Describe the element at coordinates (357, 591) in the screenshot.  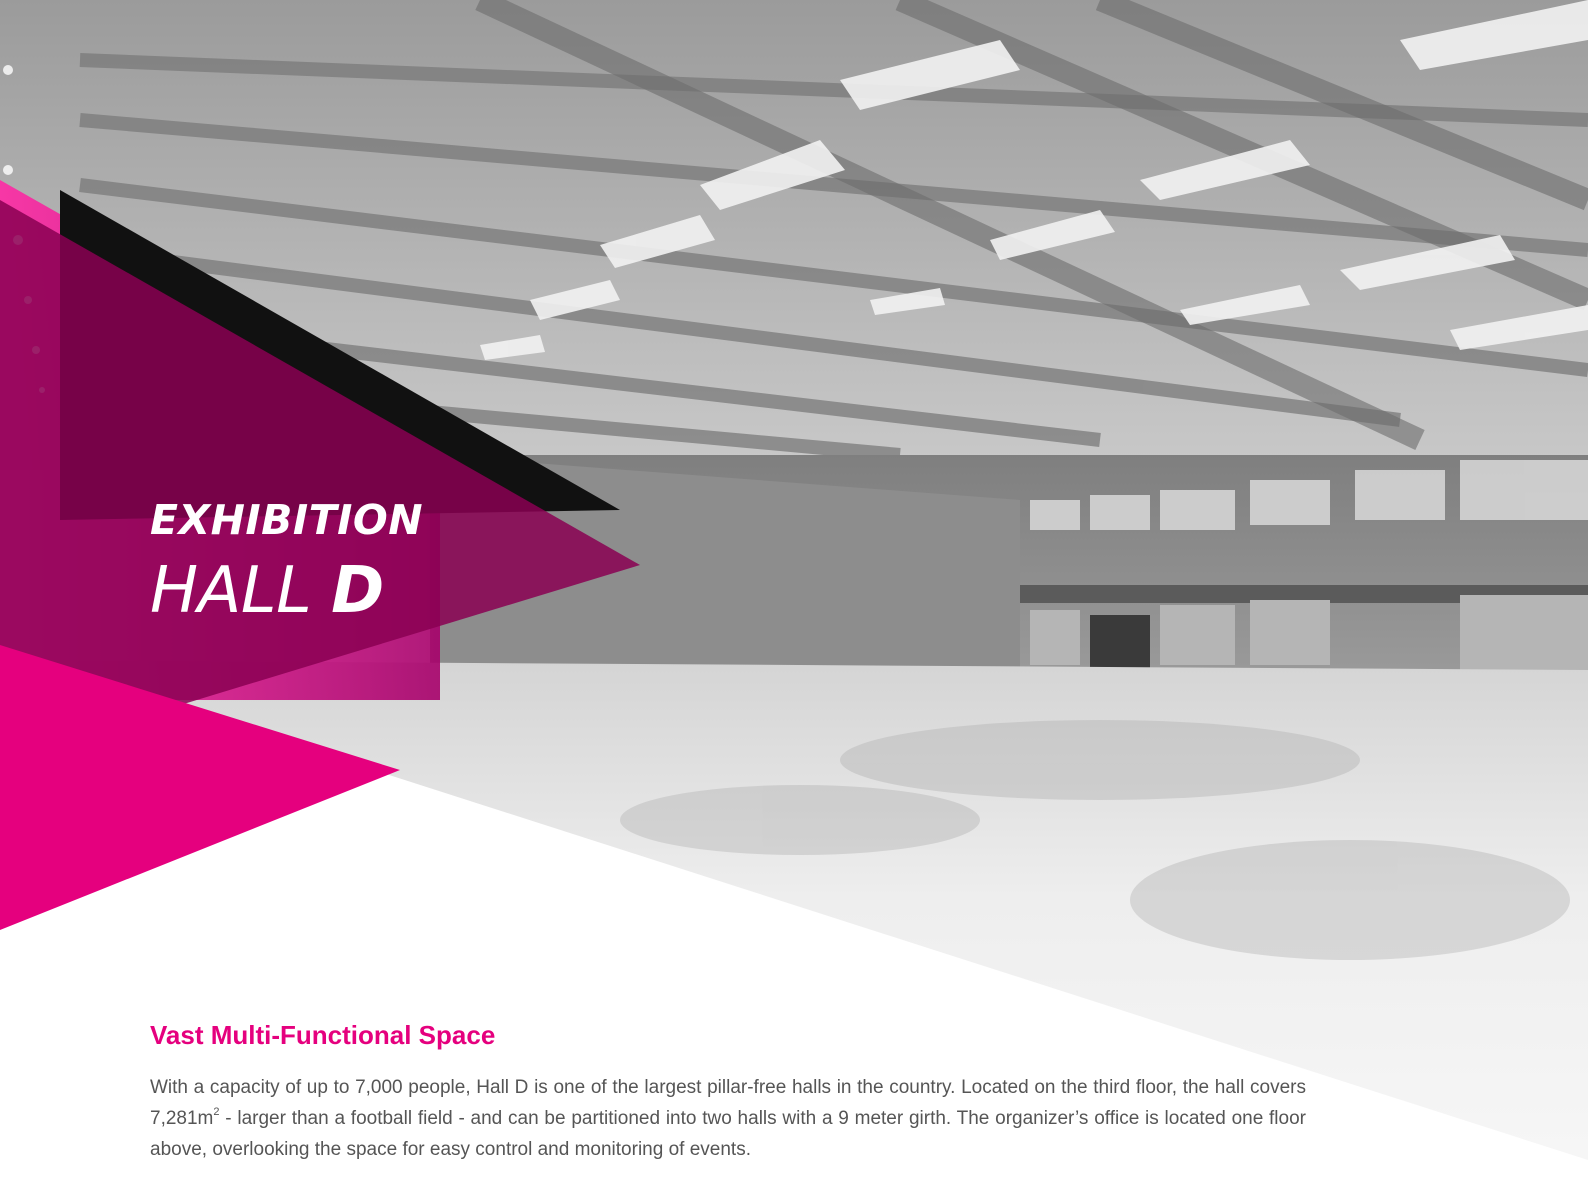
I see `title-hall-letter: D` at that location.